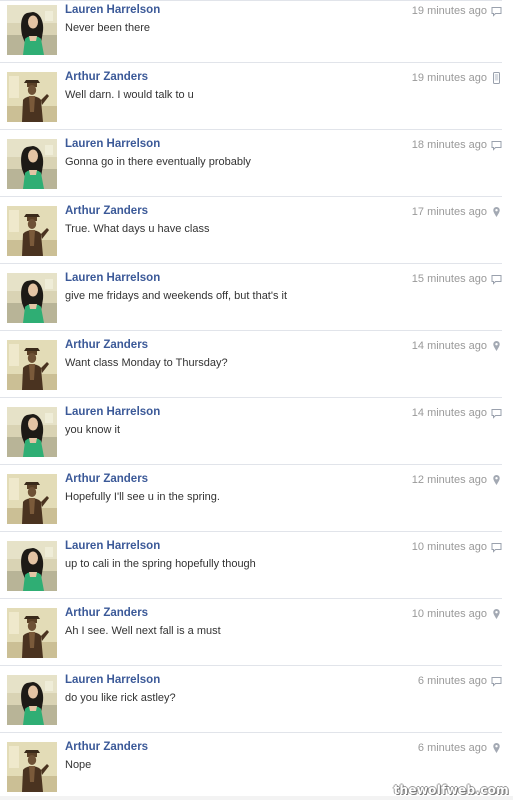 This screenshot has width=513, height=800. What do you see at coordinates (93, 430) in the screenshot?
I see `message-text: you know it` at bounding box center [93, 430].